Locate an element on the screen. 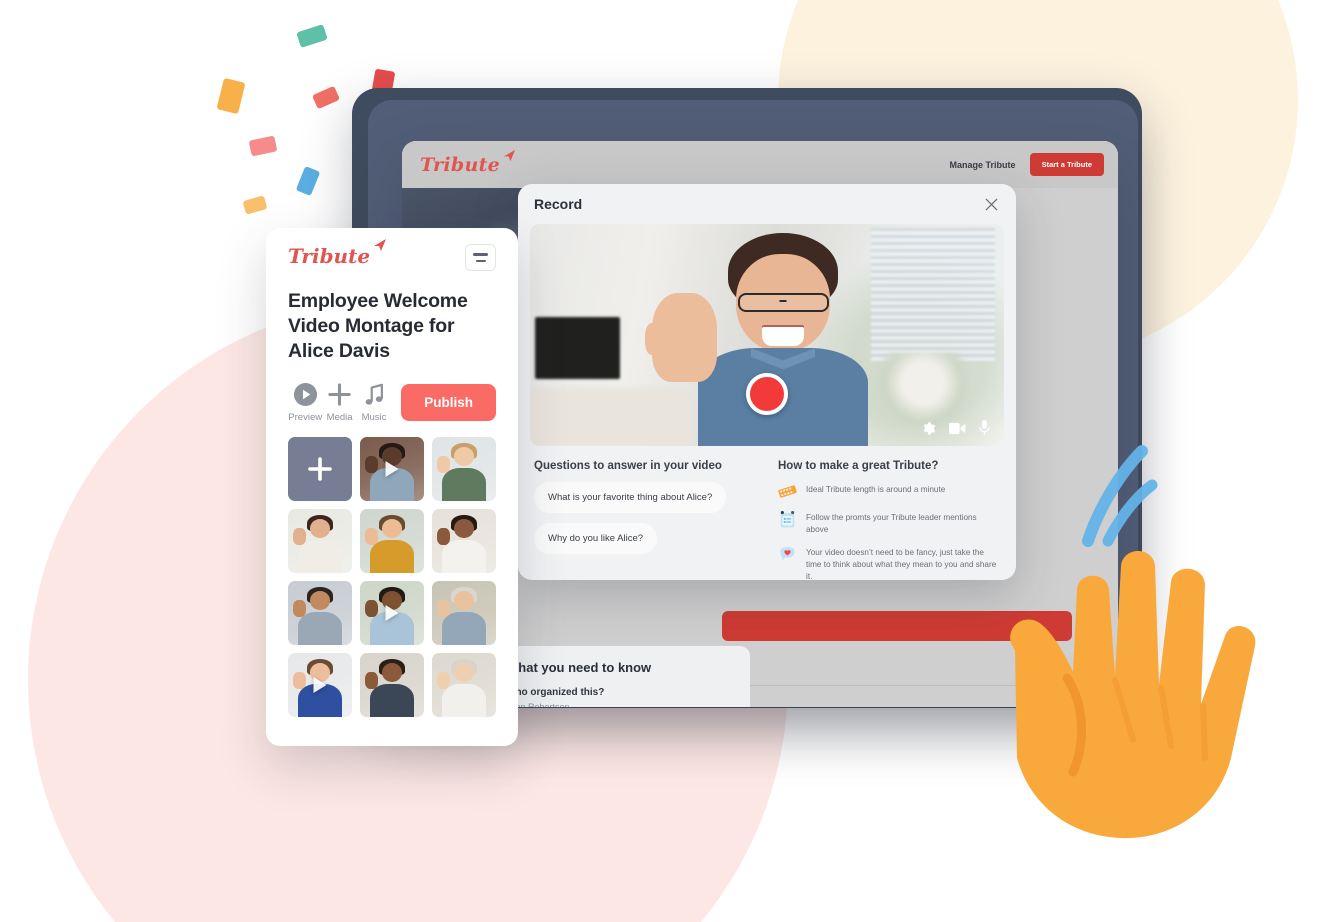  add-media-background is located at coordinates (320, 468).